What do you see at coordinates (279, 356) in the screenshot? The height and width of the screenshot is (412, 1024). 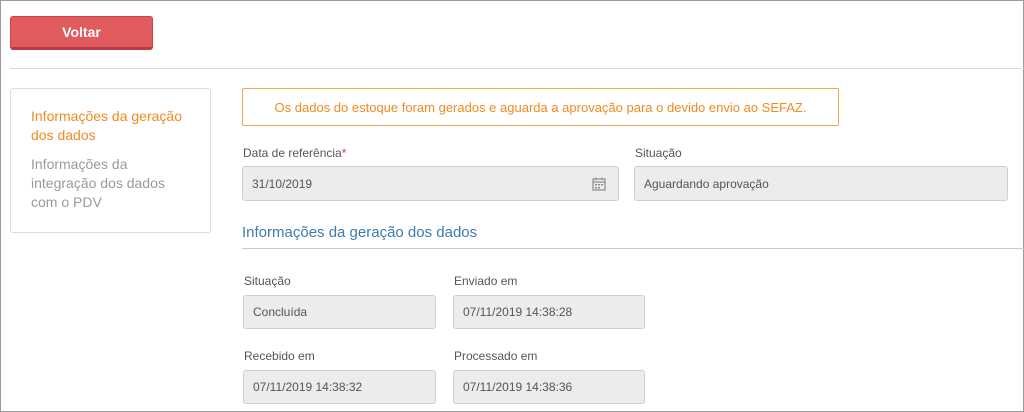 I see `received-at-label: Recebido em` at bounding box center [279, 356].